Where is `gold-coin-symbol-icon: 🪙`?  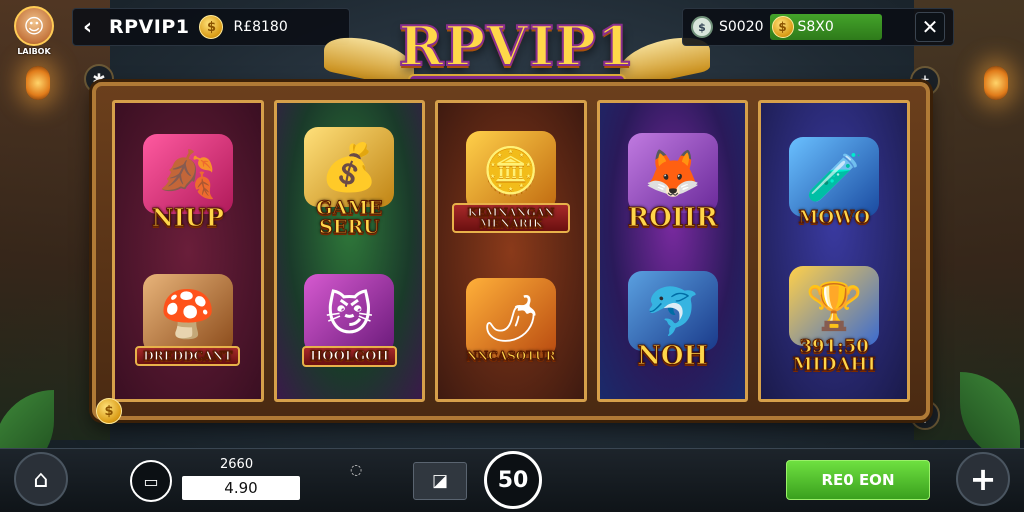 gold-coin-symbol-icon: 🪙 is located at coordinates (510, 171).